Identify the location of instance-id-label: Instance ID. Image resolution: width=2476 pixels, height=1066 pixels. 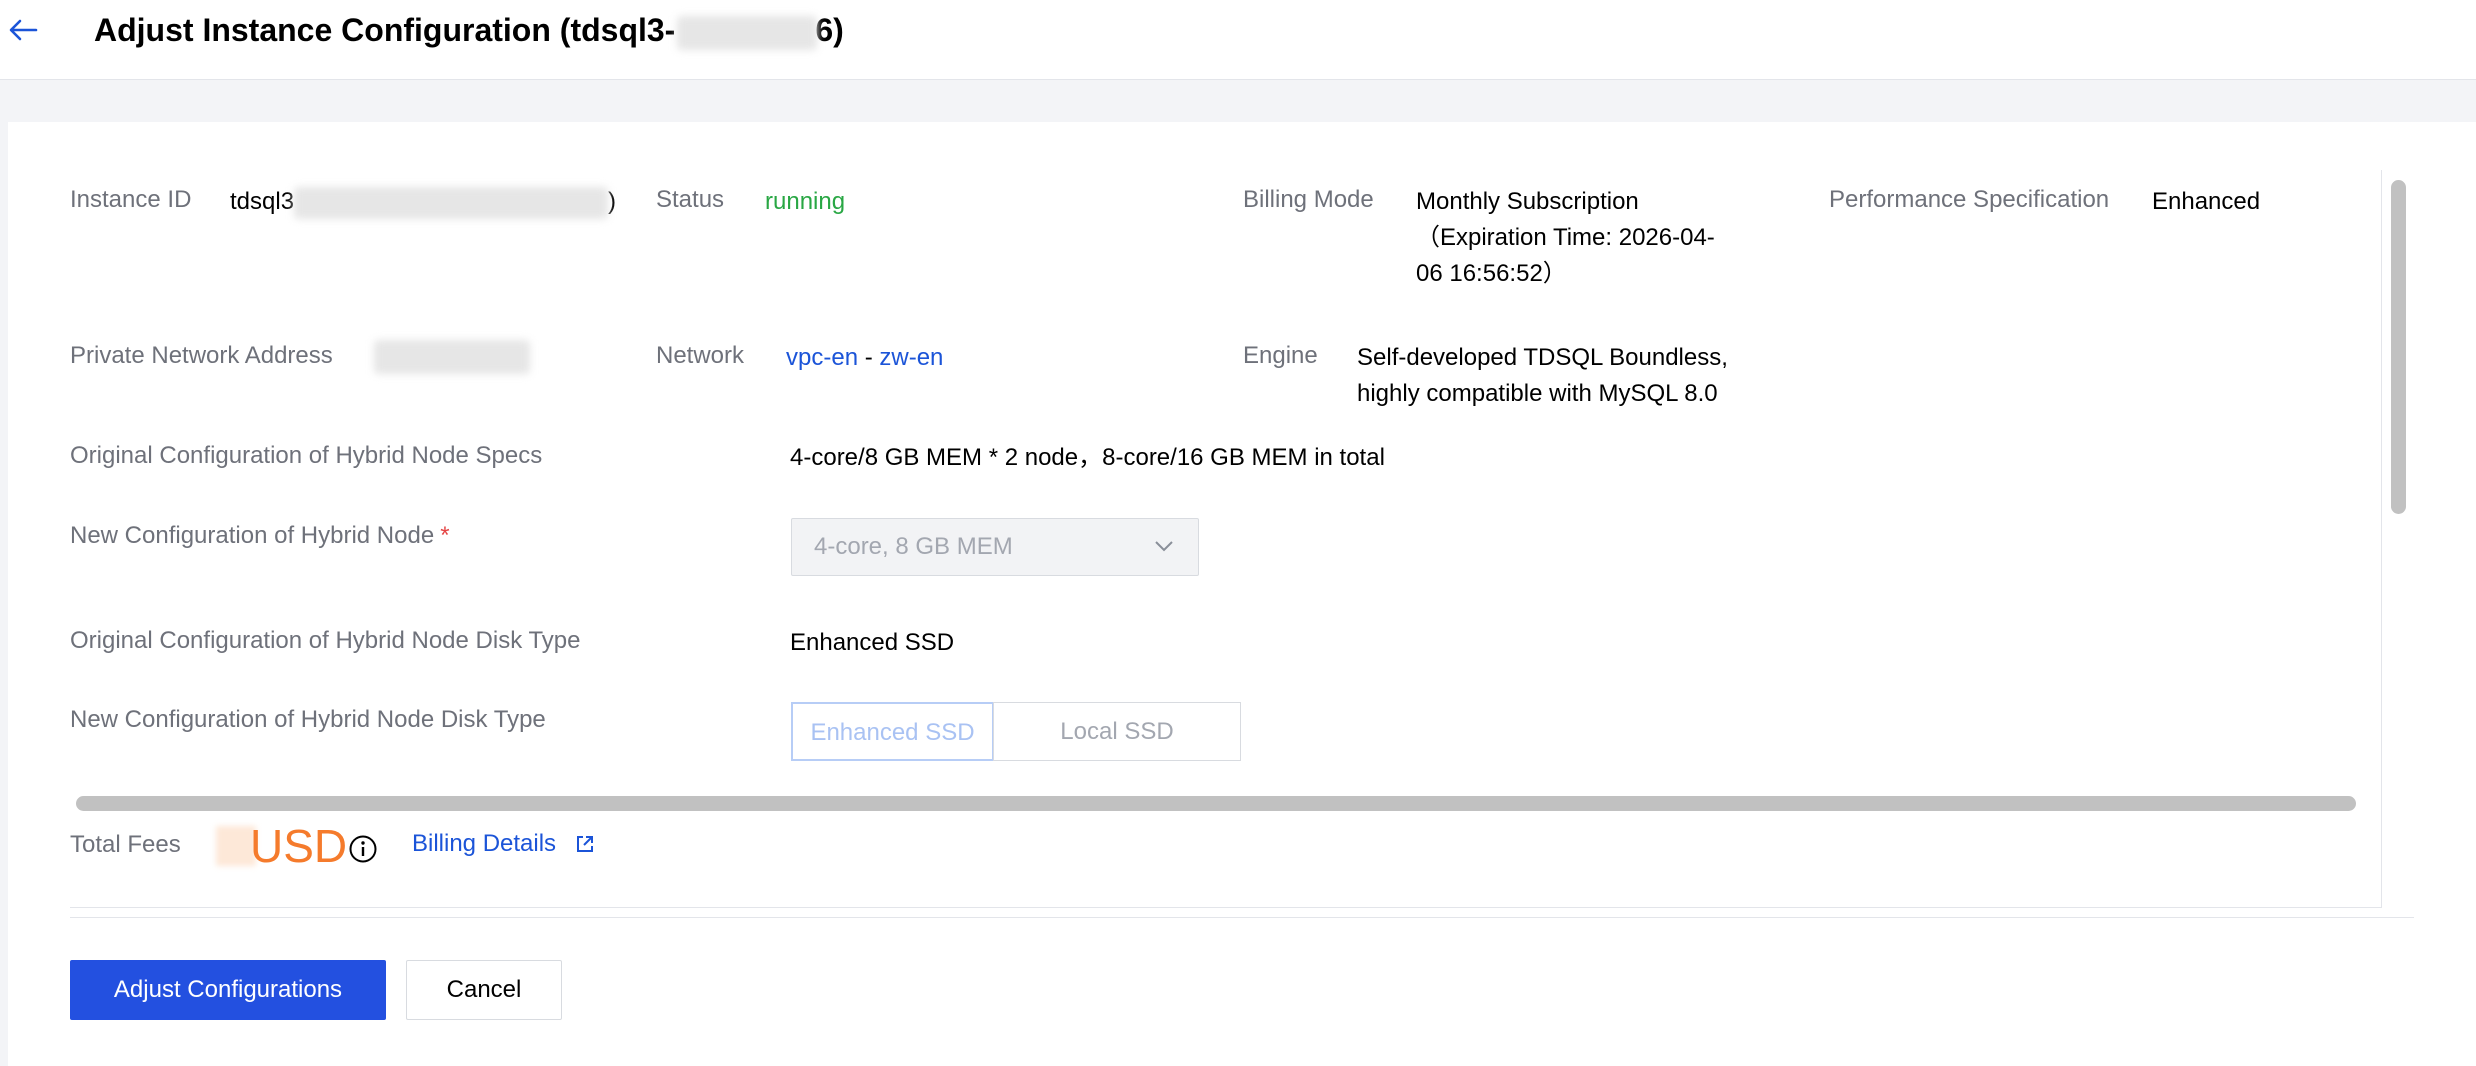
(131, 199).